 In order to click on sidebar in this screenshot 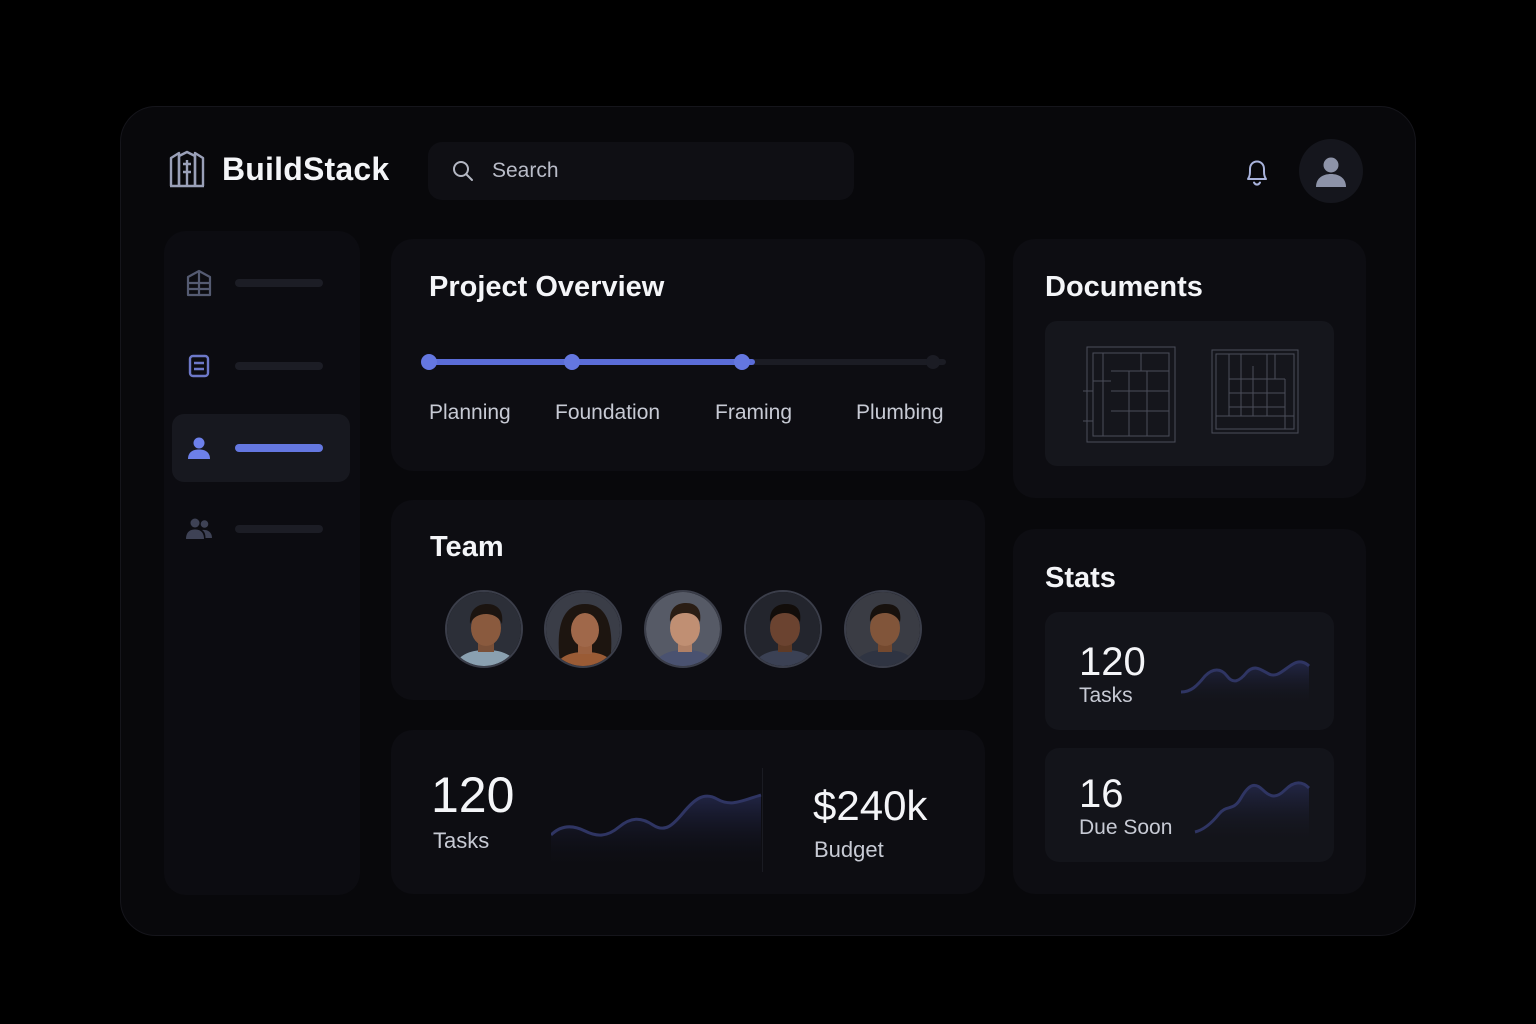, I will do `click(262, 563)`.